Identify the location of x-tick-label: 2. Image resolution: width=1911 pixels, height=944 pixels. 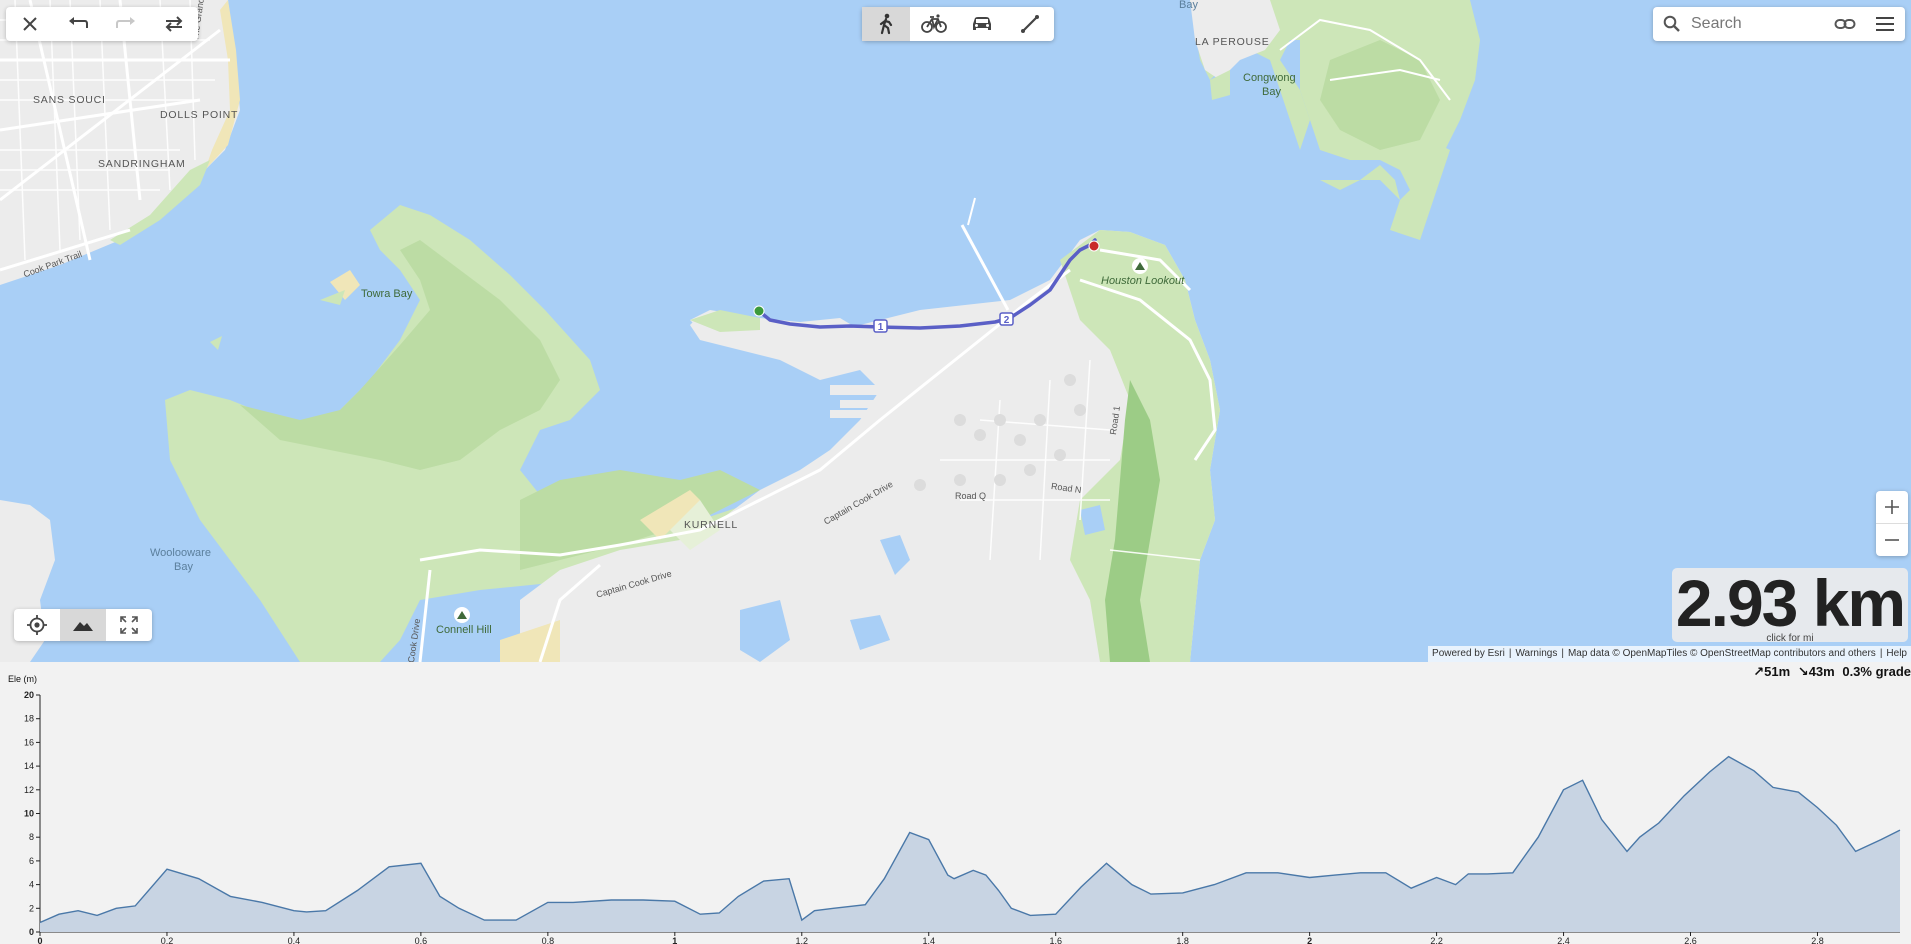
(1309, 940).